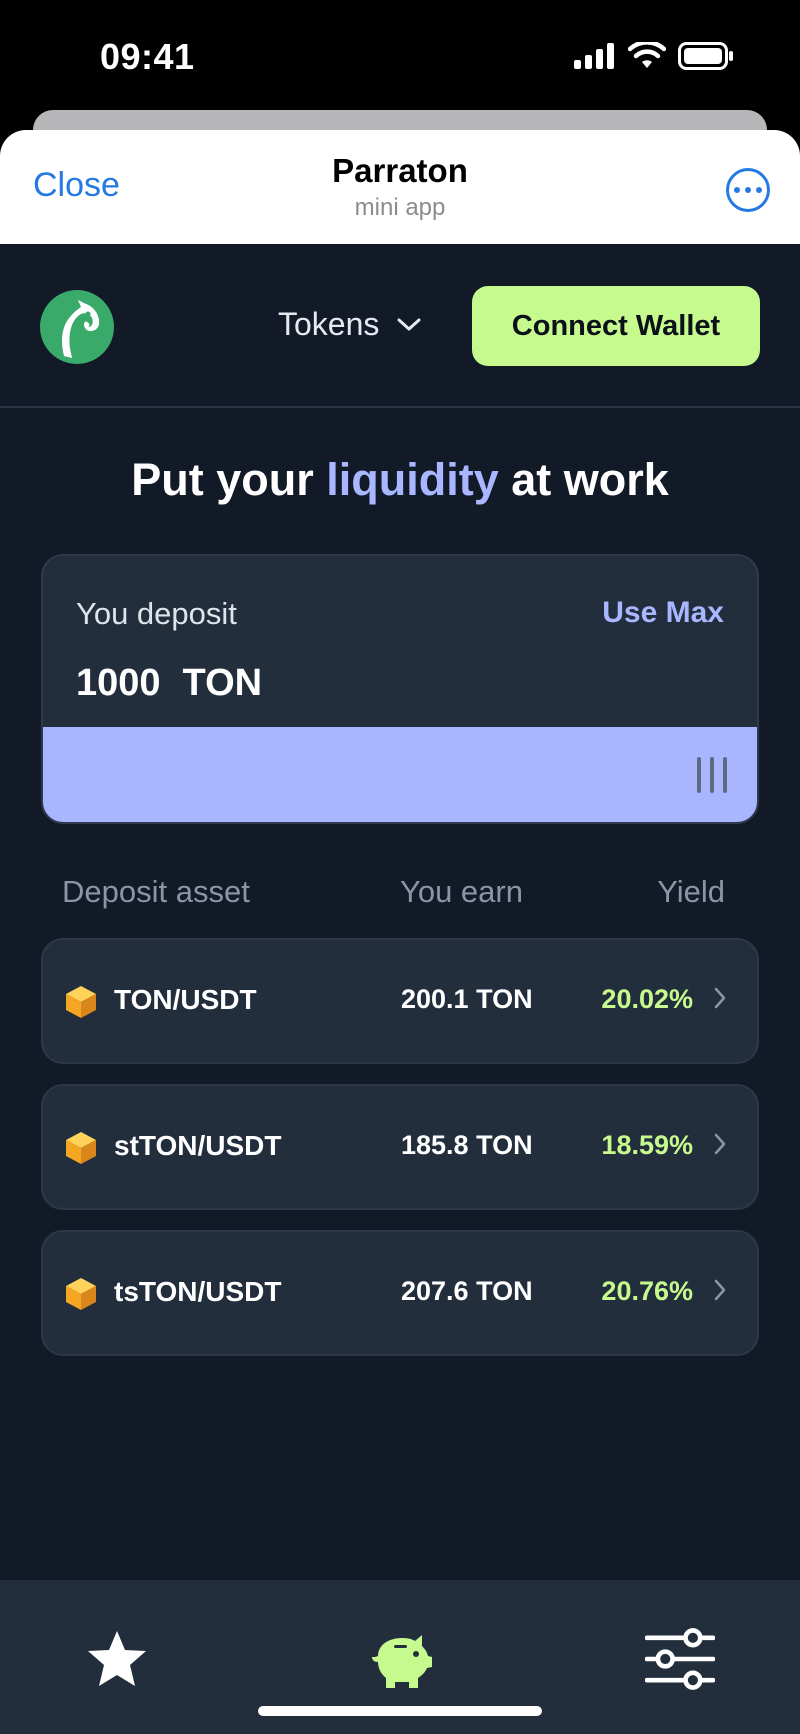 The width and height of the screenshot is (800, 1734). What do you see at coordinates (461, 891) in the screenshot?
I see `header-you-earn: You earn` at bounding box center [461, 891].